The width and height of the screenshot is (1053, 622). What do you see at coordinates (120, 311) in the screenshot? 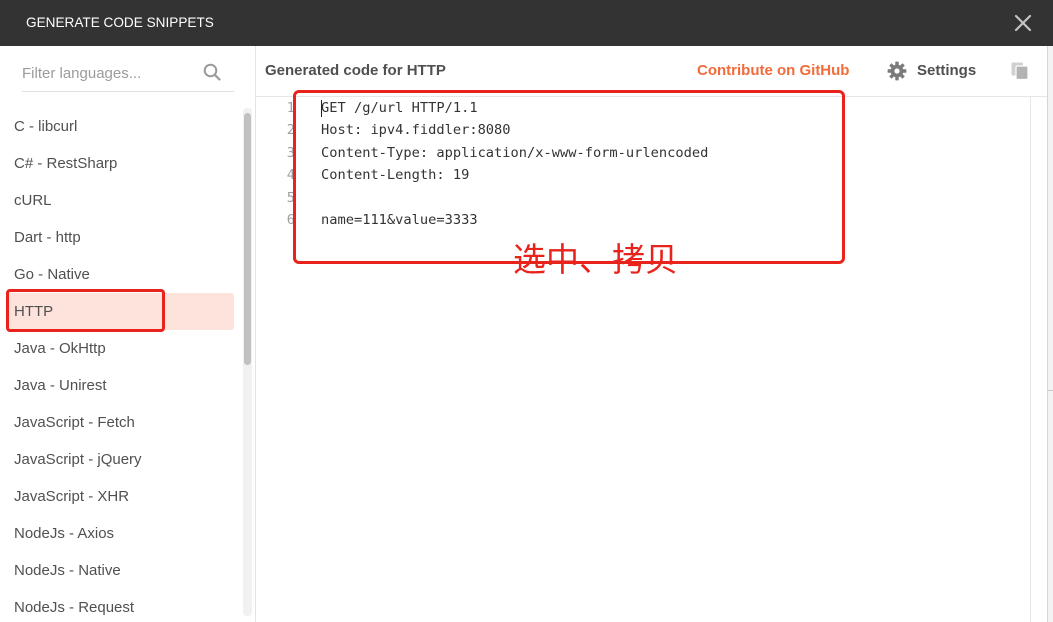
I see `language-item-http: HTTP` at bounding box center [120, 311].